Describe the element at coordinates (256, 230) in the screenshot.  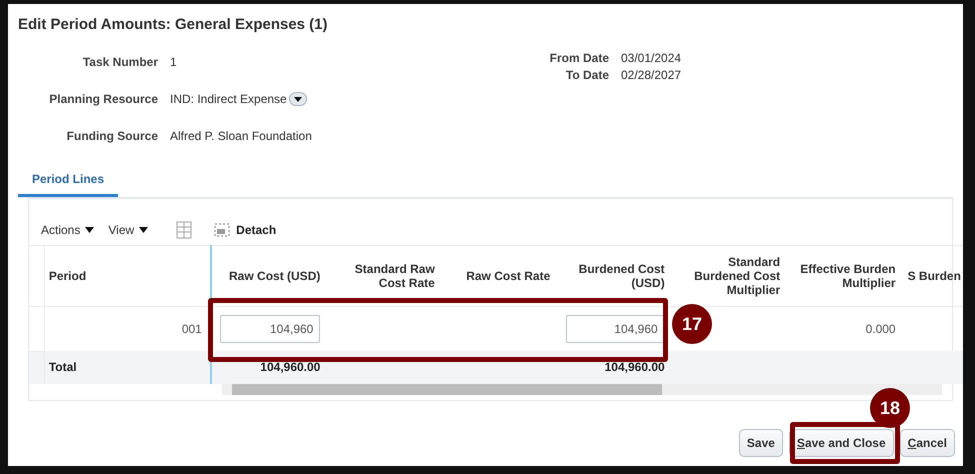
I see `detach-button: Detach` at that location.